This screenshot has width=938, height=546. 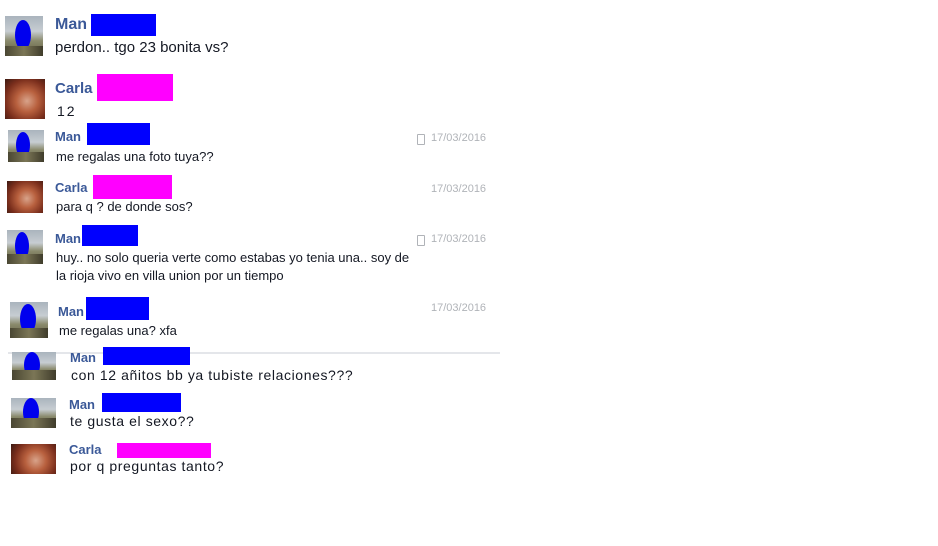 I want to click on message-text: para q ? de donde sos?, so click(x=124, y=206).